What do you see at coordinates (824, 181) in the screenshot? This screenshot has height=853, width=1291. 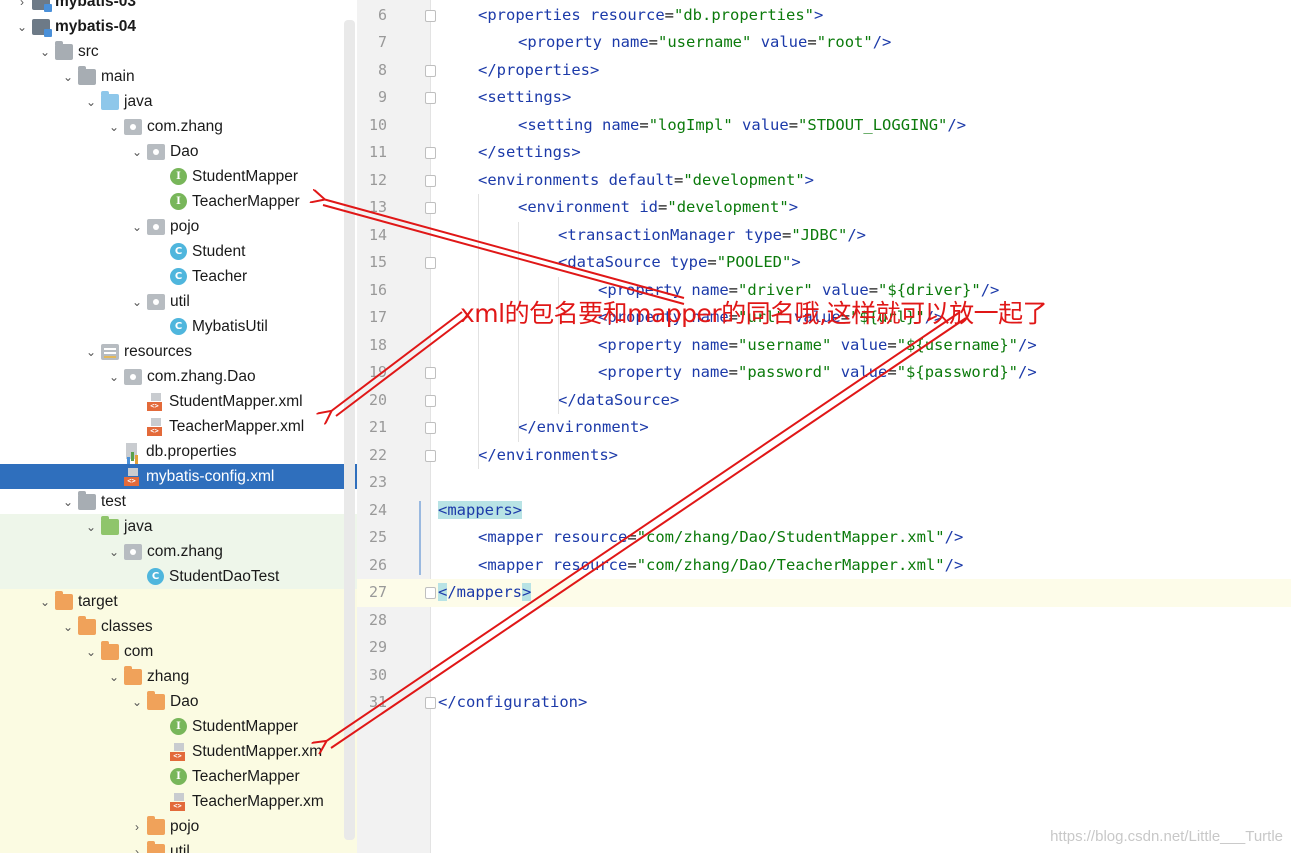 I see `code-line: 12 <environments default="development">` at bounding box center [824, 181].